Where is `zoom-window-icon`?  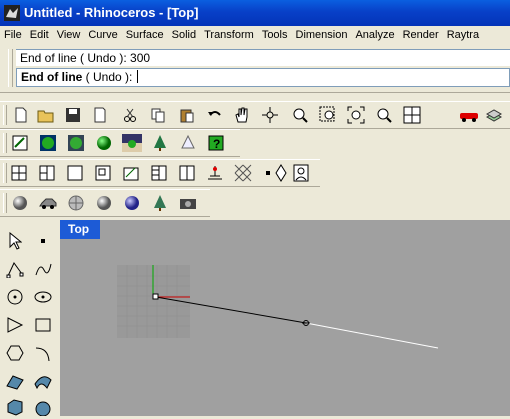 zoom-window-icon is located at coordinates (328, 115).